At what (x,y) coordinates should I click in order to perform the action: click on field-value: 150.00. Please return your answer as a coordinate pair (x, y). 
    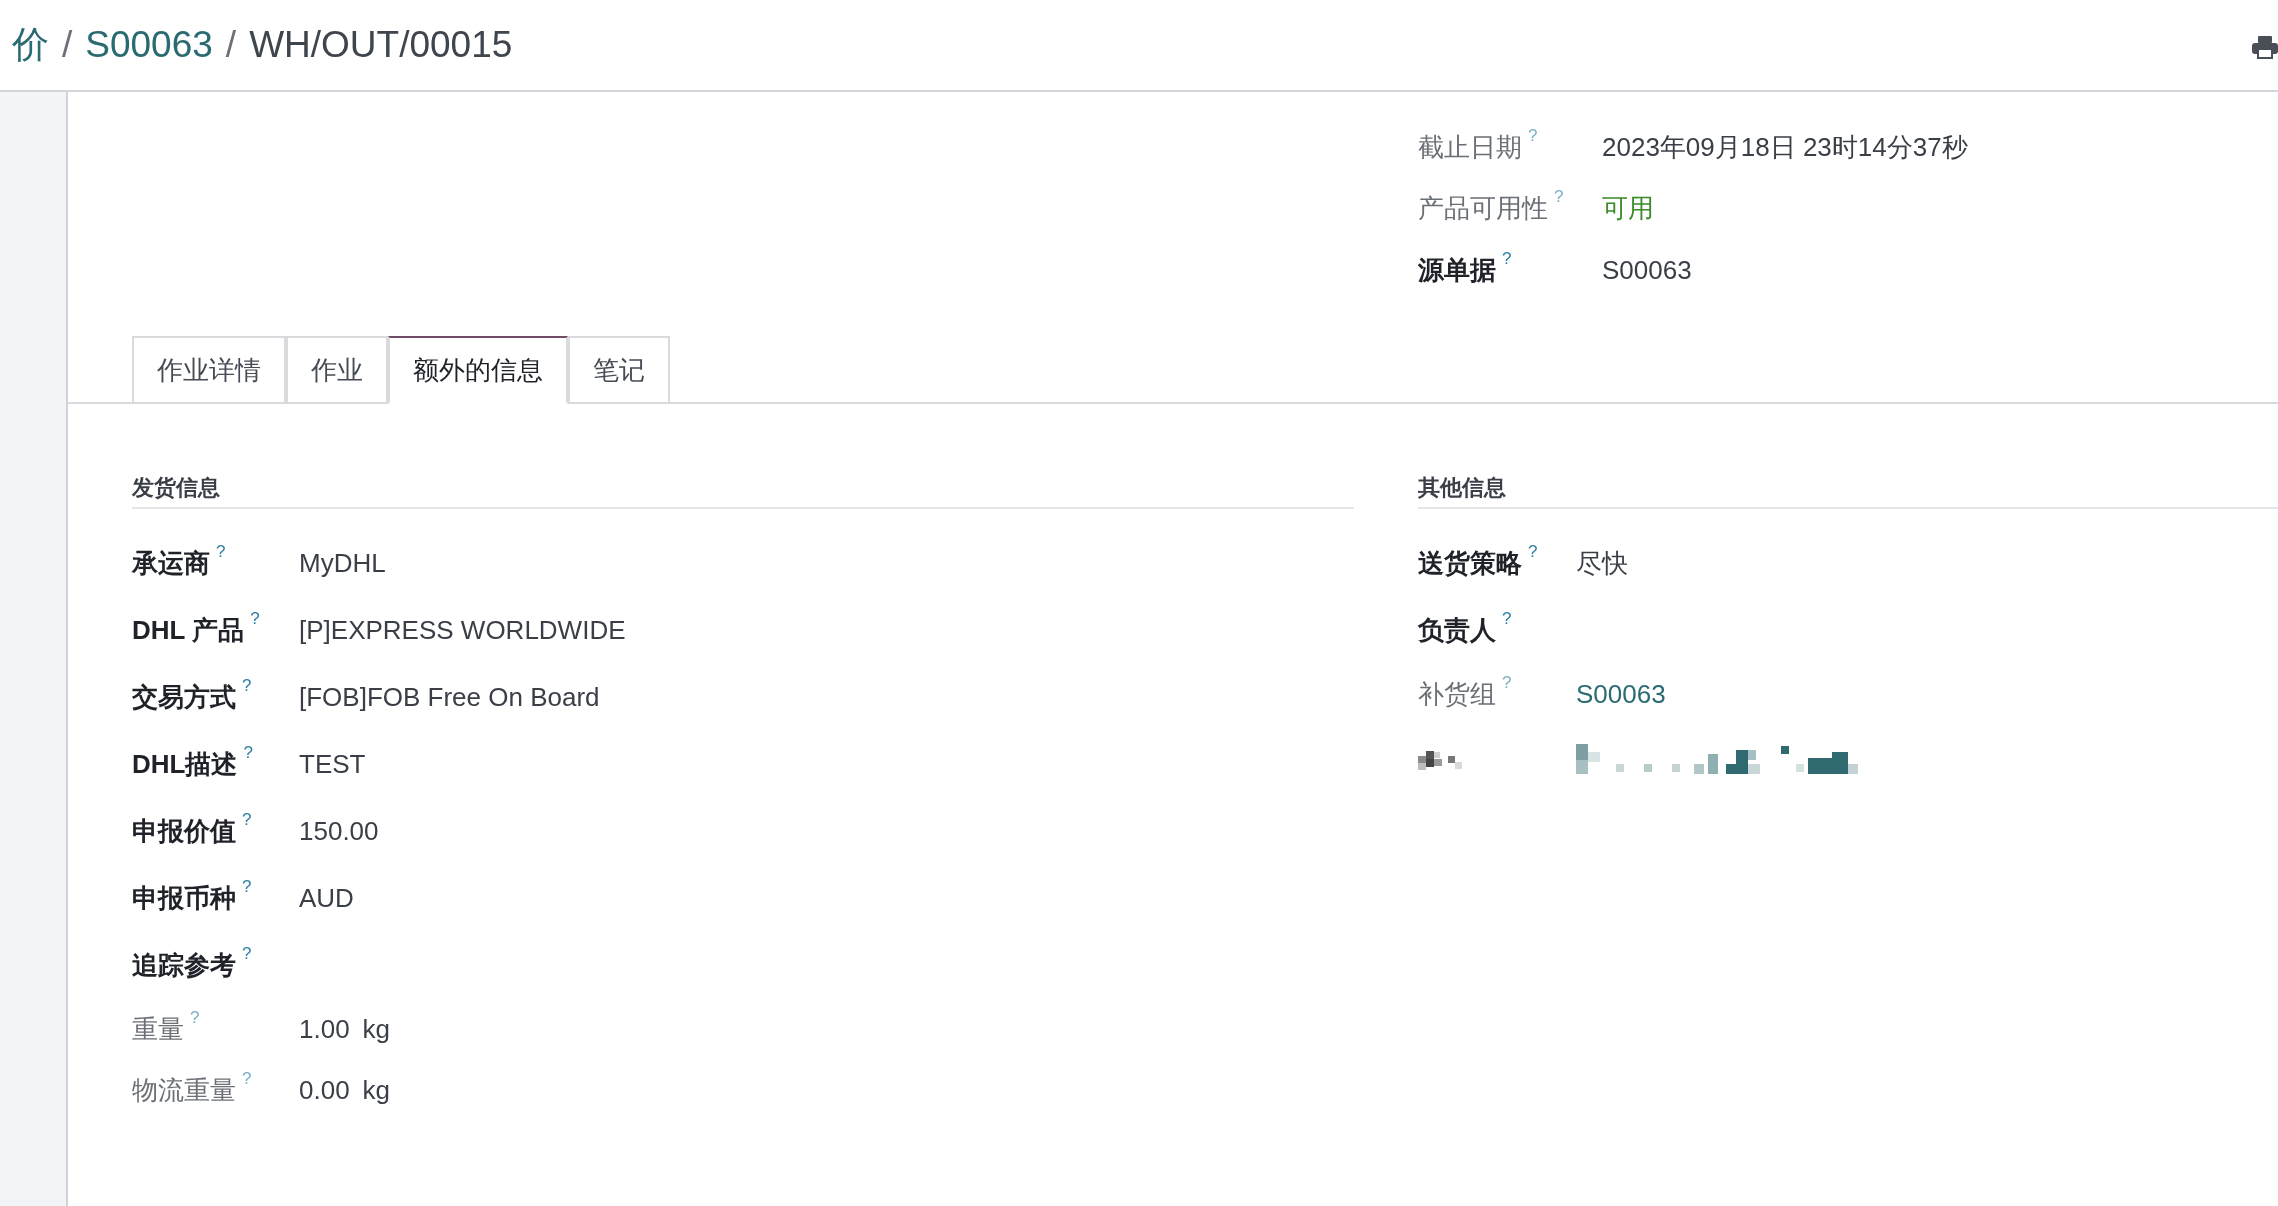
    Looking at the image, I should click on (339, 831).